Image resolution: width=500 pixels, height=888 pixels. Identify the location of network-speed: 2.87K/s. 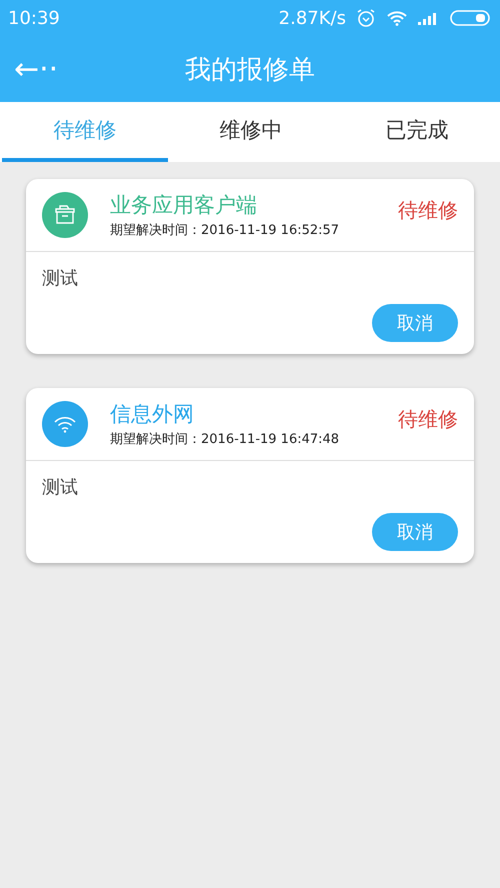
(312, 18).